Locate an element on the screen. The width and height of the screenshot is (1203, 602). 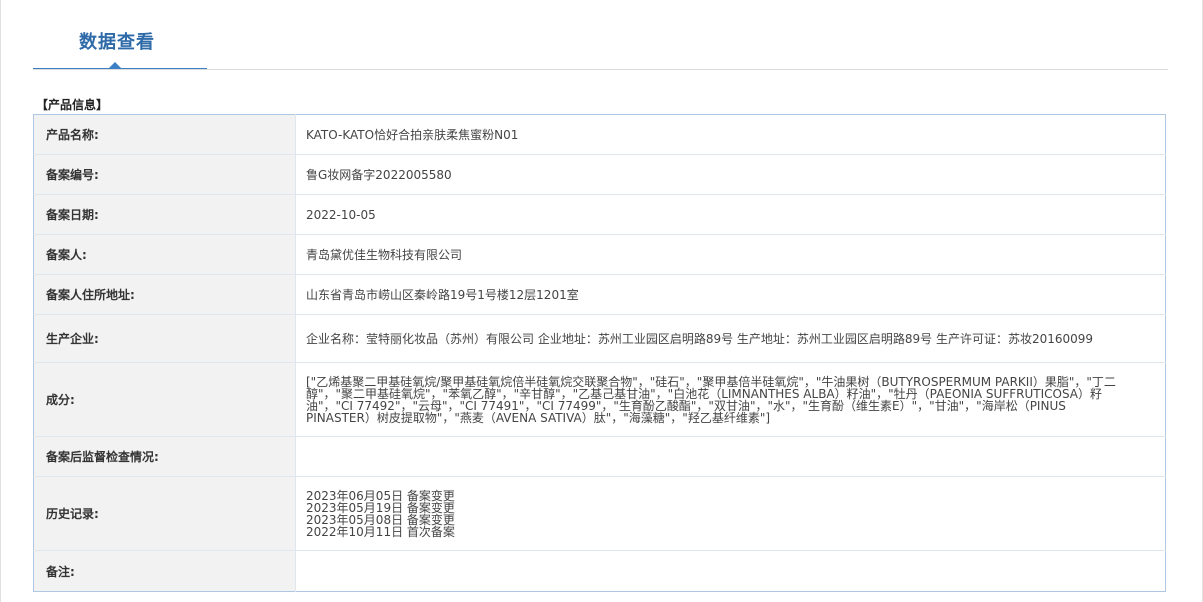
table-row: 备案编号: 鲁G妆网备字2022005580 is located at coordinates (599, 174).